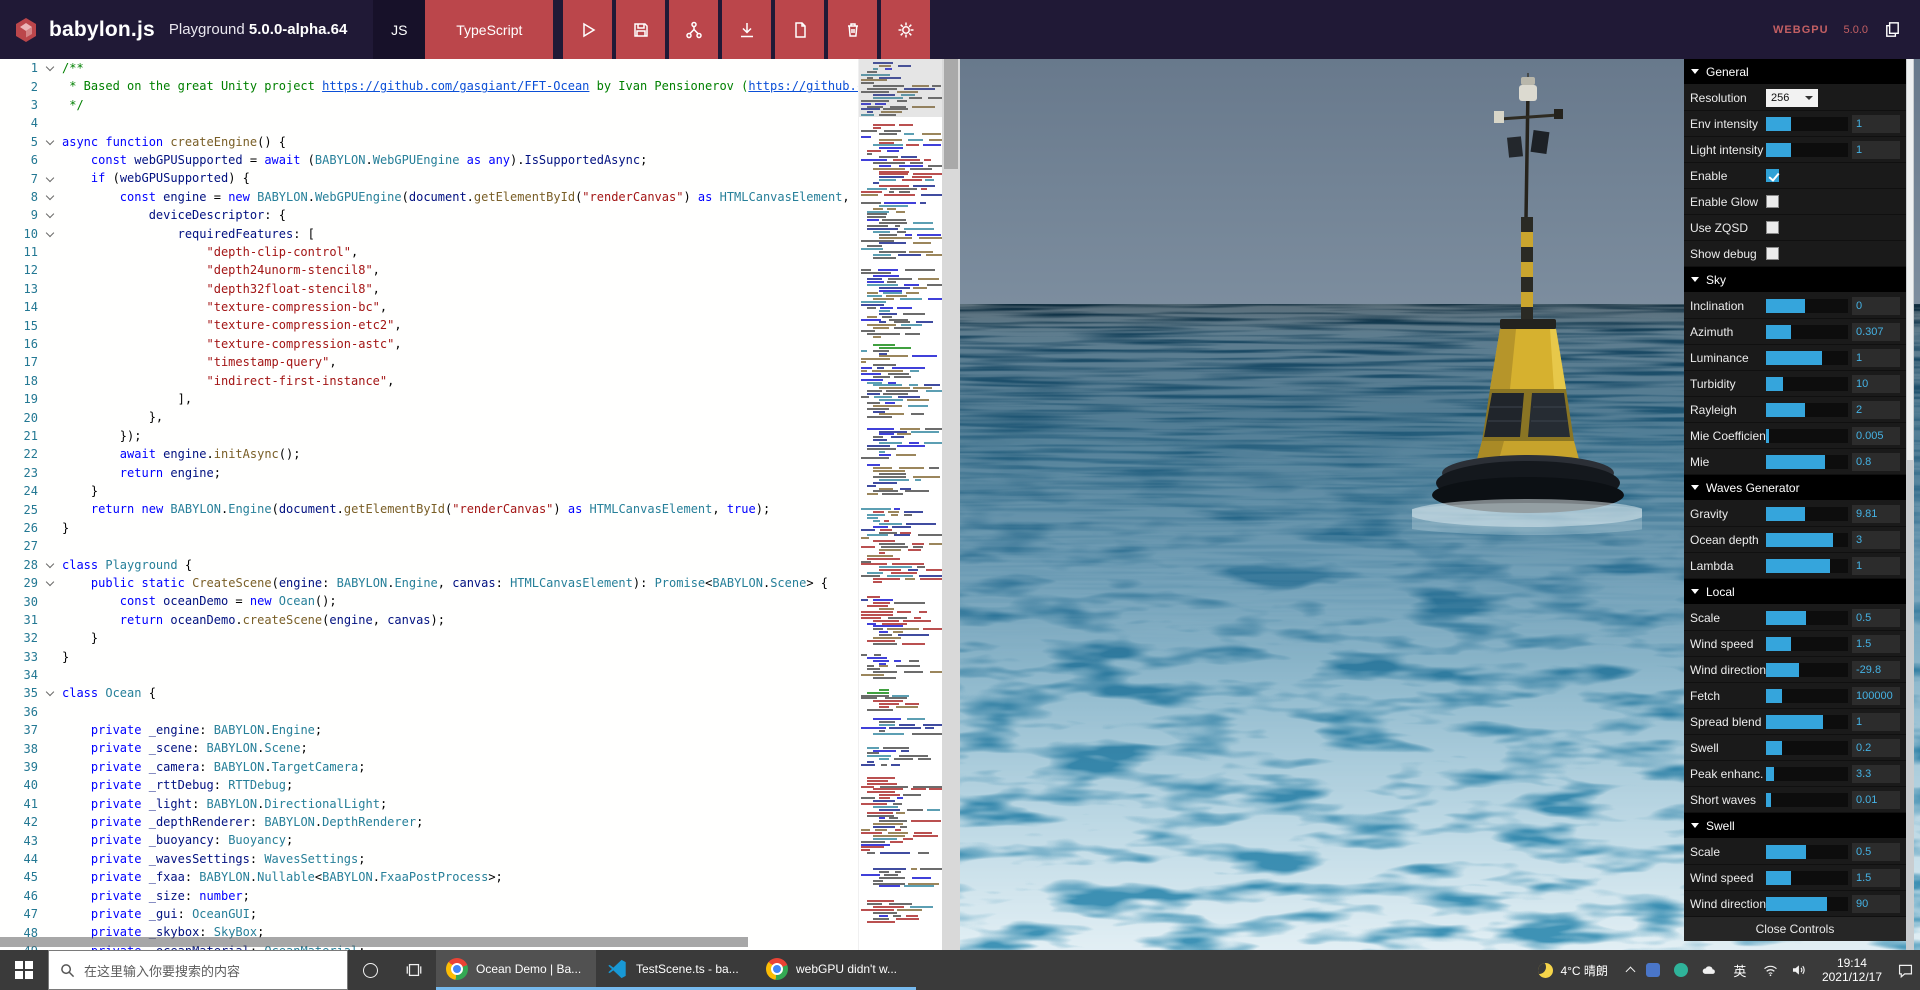  What do you see at coordinates (1876, 409) in the screenshot?
I see `value-input: 2` at bounding box center [1876, 409].